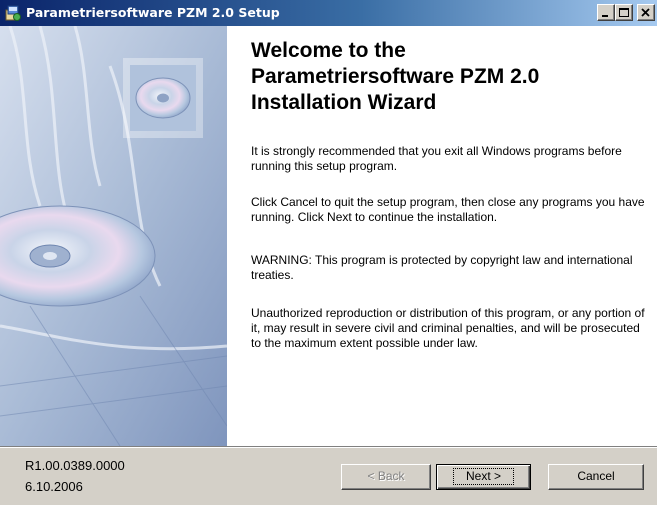 The height and width of the screenshot is (505, 657). Describe the element at coordinates (606, 12) in the screenshot. I see `minimize-button` at that location.